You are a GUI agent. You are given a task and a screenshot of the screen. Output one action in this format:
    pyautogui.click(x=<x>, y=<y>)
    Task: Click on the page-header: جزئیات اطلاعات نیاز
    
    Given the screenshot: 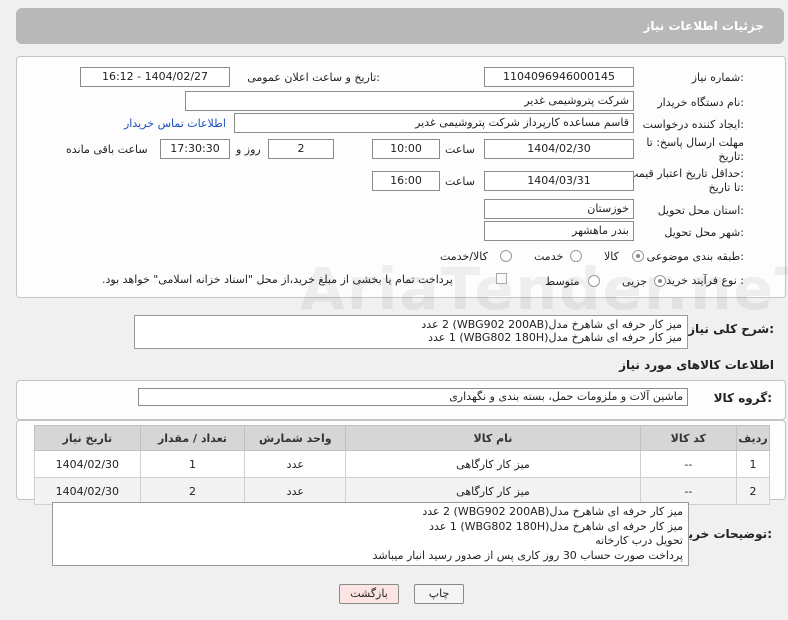 What is the action you would take?
    pyautogui.click(x=400, y=26)
    